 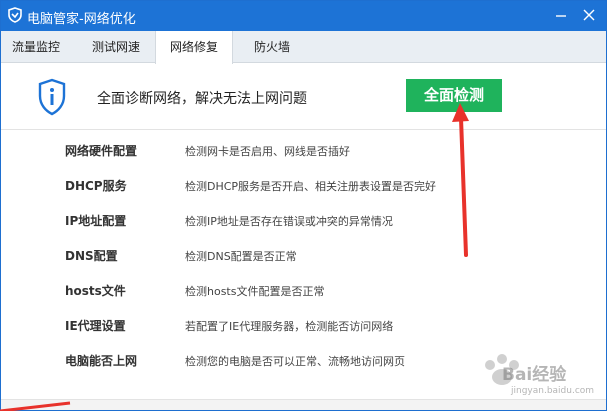 What do you see at coordinates (454, 95) in the screenshot?
I see `full-scan-button: 全面检测` at bounding box center [454, 95].